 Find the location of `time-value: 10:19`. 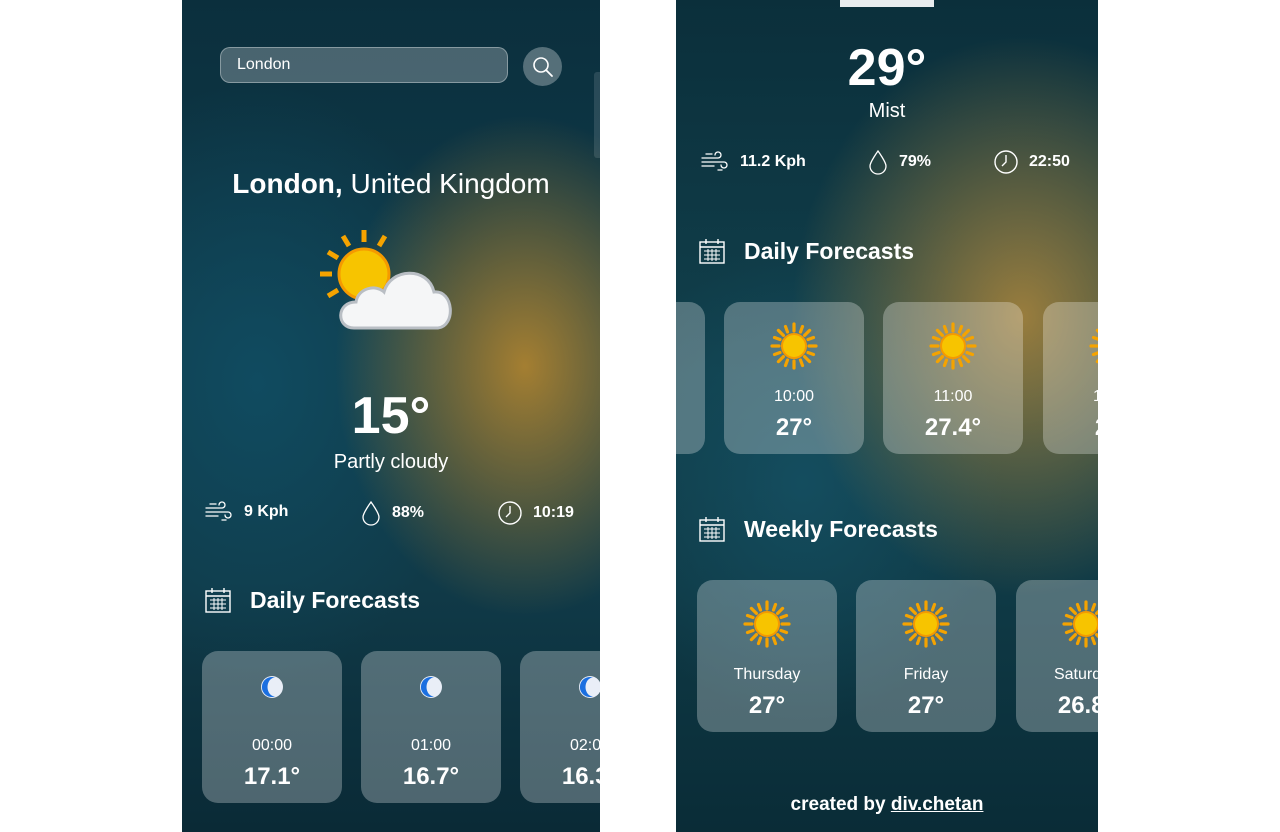

time-value: 10:19 is located at coordinates (553, 512).